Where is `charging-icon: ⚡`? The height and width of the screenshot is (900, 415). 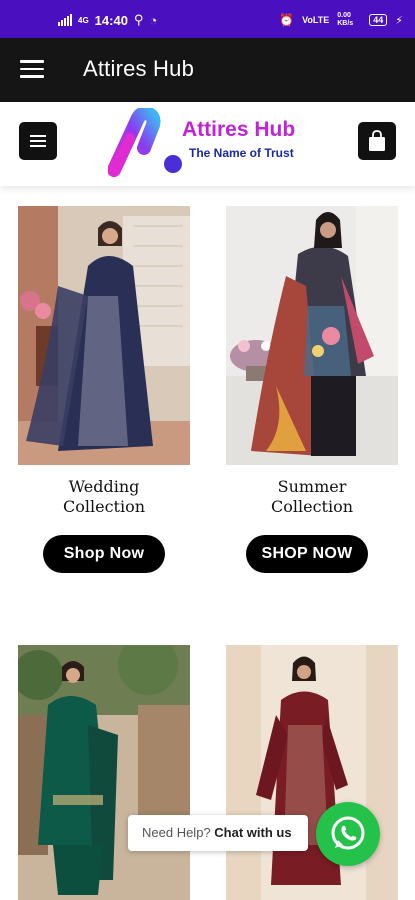 charging-icon: ⚡ is located at coordinates (399, 20).